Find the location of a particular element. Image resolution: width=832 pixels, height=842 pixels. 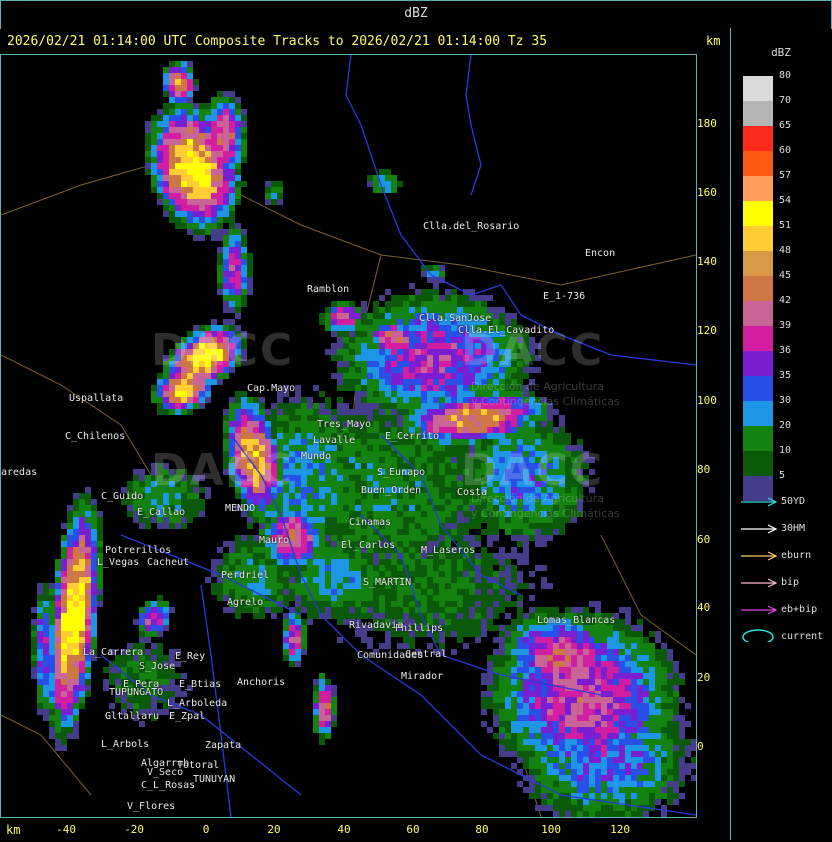

current-cell-ellipse-icon is located at coordinates (758, 635).